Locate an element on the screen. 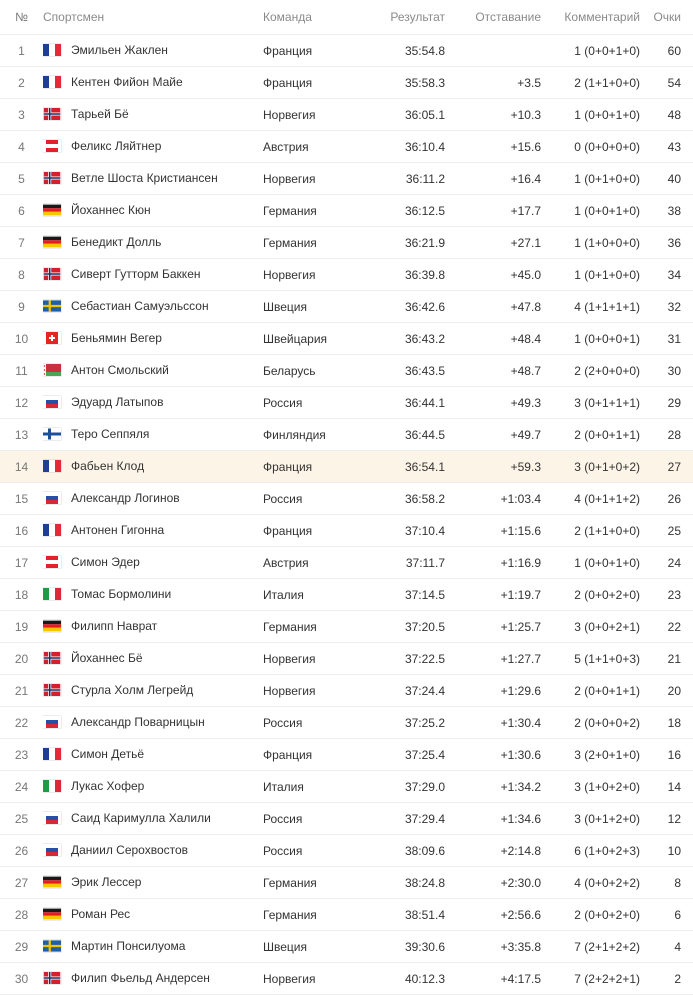 This screenshot has width=693, height=997. athlete-cell: Антонен Гигонна is located at coordinates (148, 531).